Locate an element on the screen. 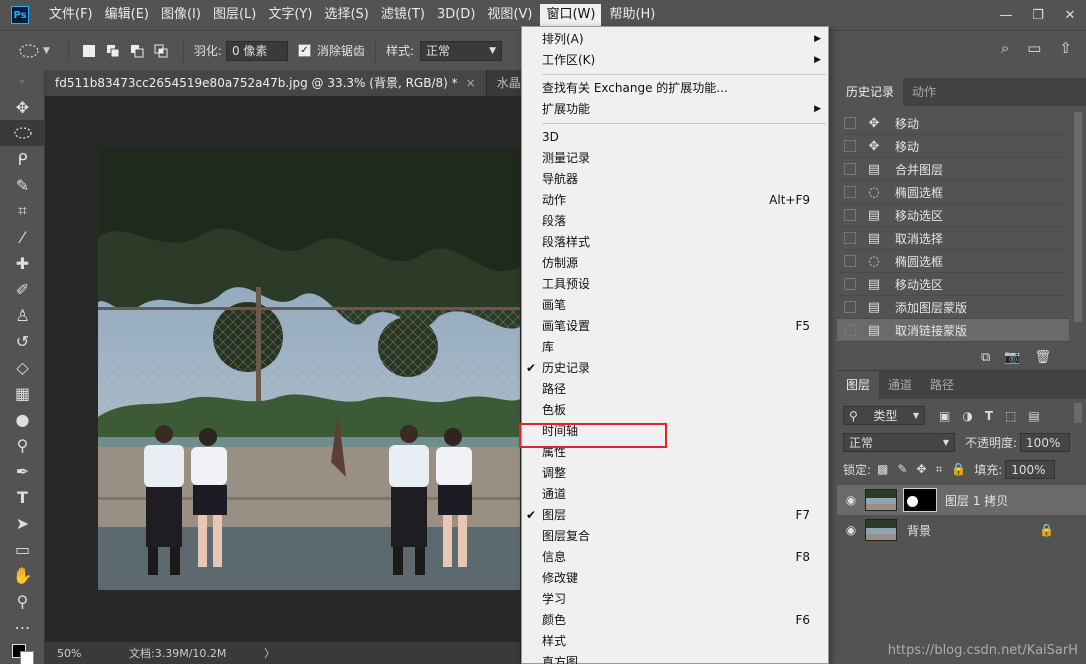 The height and width of the screenshot is (664, 1086). lock-all-icon: 🔒 is located at coordinates (958, 469).